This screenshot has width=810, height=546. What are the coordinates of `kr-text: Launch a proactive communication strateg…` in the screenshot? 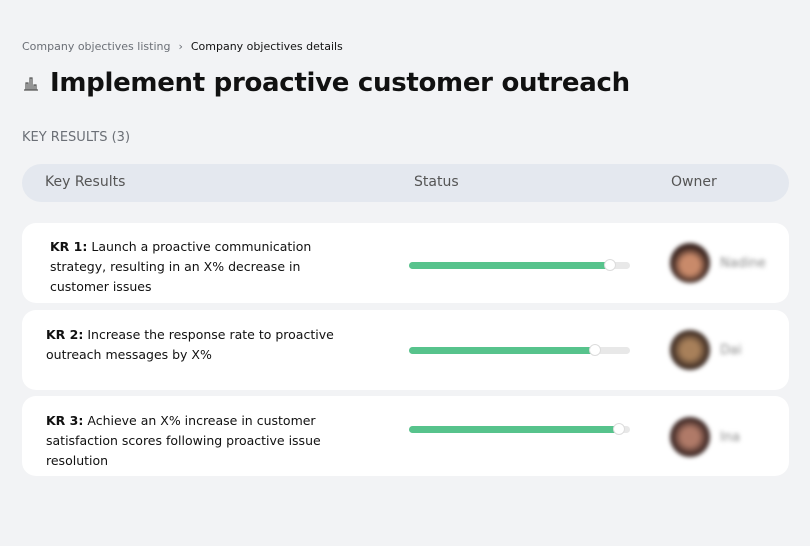 It's located at (181, 266).